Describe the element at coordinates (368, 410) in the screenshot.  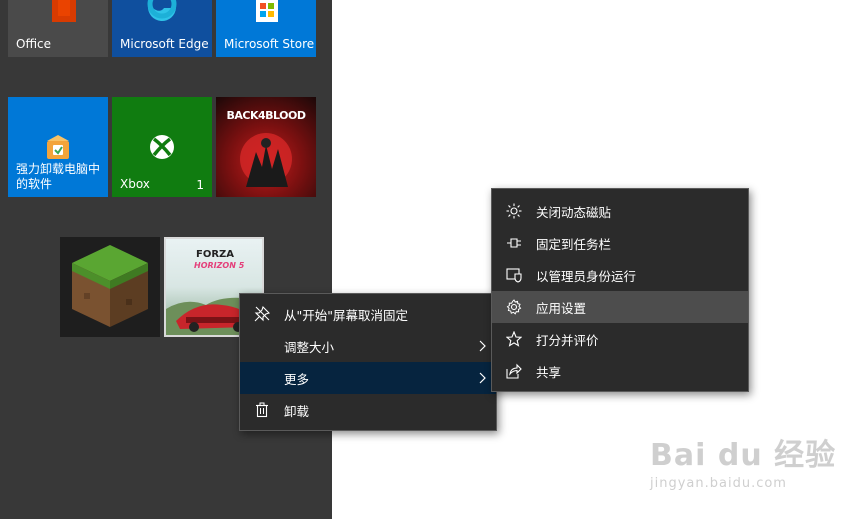
I see `menu-item-uninstall: 卸载` at that location.